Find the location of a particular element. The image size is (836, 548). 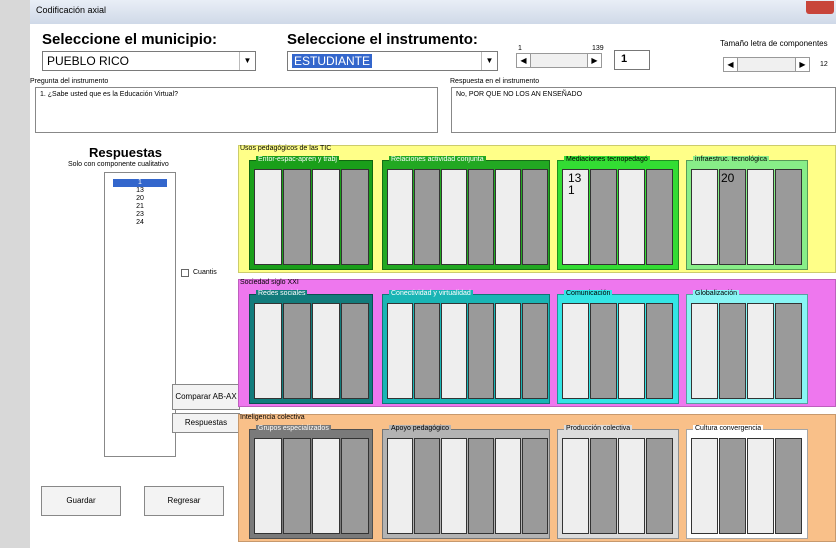

component-group: Redes sociales is located at coordinates (311, 347).